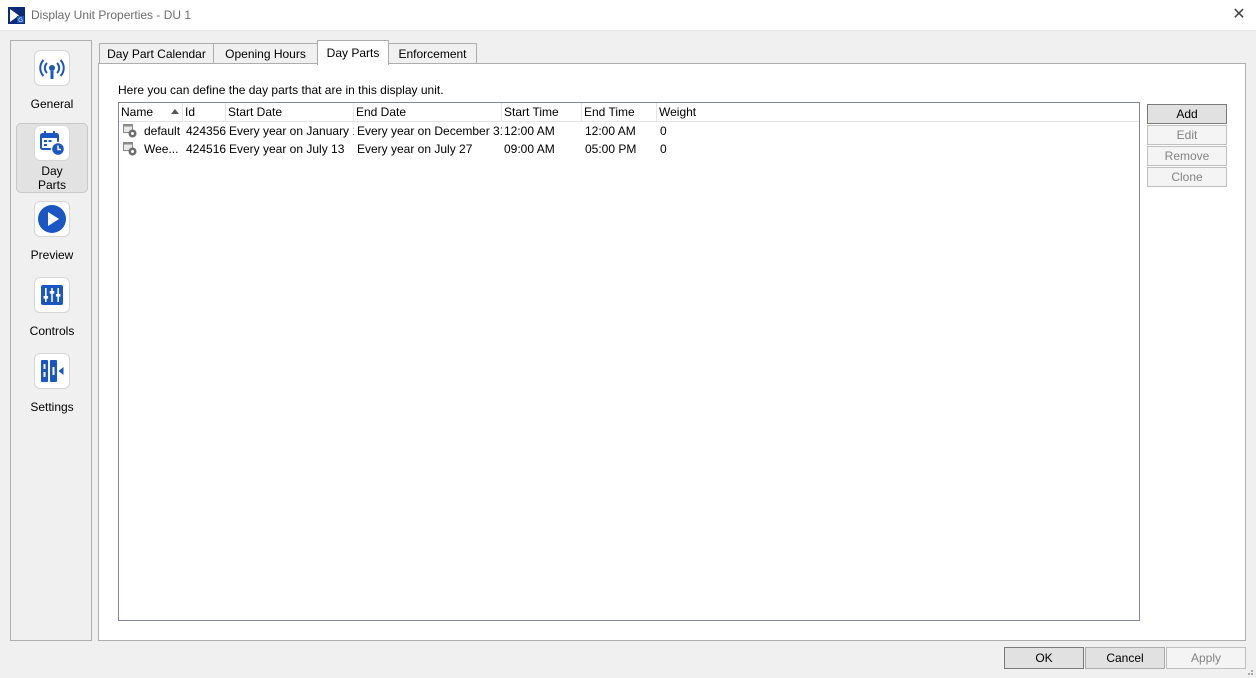 Image resolution: width=1256 pixels, height=678 pixels. Describe the element at coordinates (1125, 658) in the screenshot. I see `cancel-button: Cancel` at that location.